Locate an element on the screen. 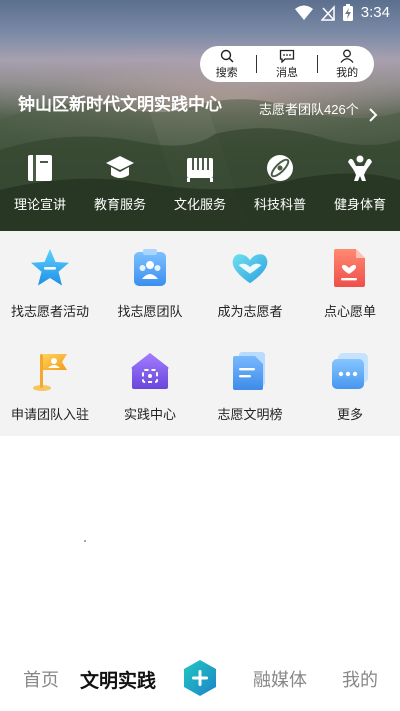 The image size is (400, 711). civility-ranking-button: 志愿文明榜 is located at coordinates (250, 386).